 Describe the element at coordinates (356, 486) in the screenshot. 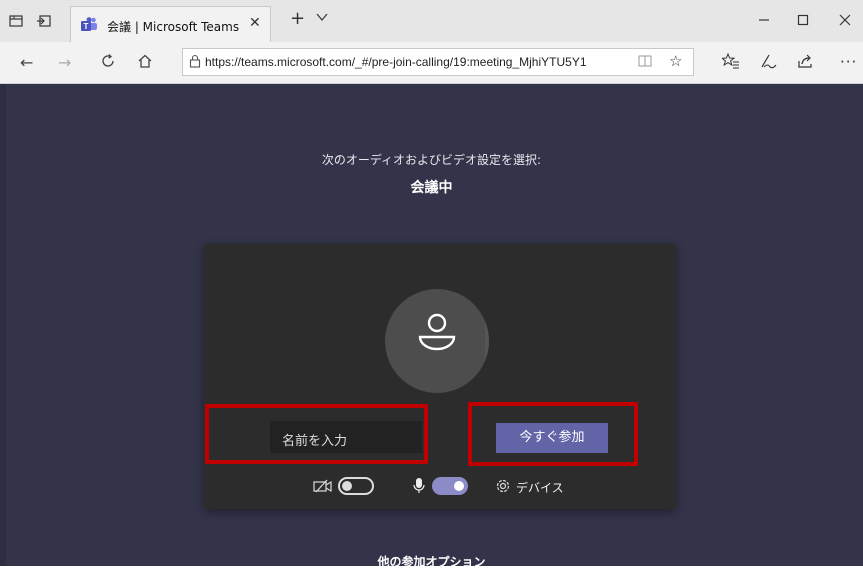

I see `camera-toggle` at that location.